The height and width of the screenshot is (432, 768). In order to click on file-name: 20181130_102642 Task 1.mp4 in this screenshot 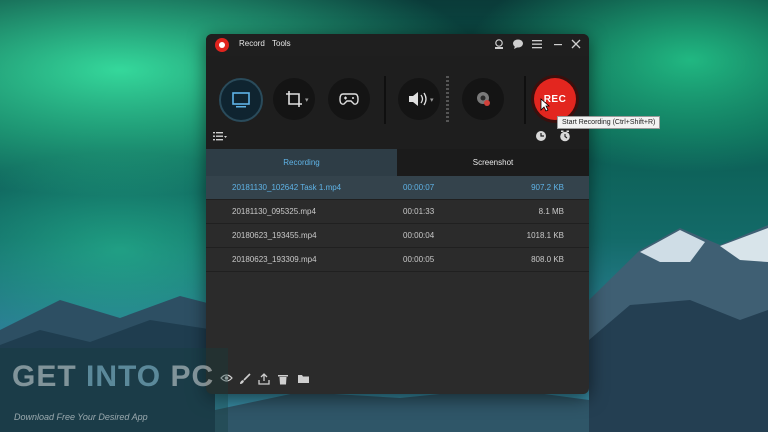, I will do `click(287, 187)`.